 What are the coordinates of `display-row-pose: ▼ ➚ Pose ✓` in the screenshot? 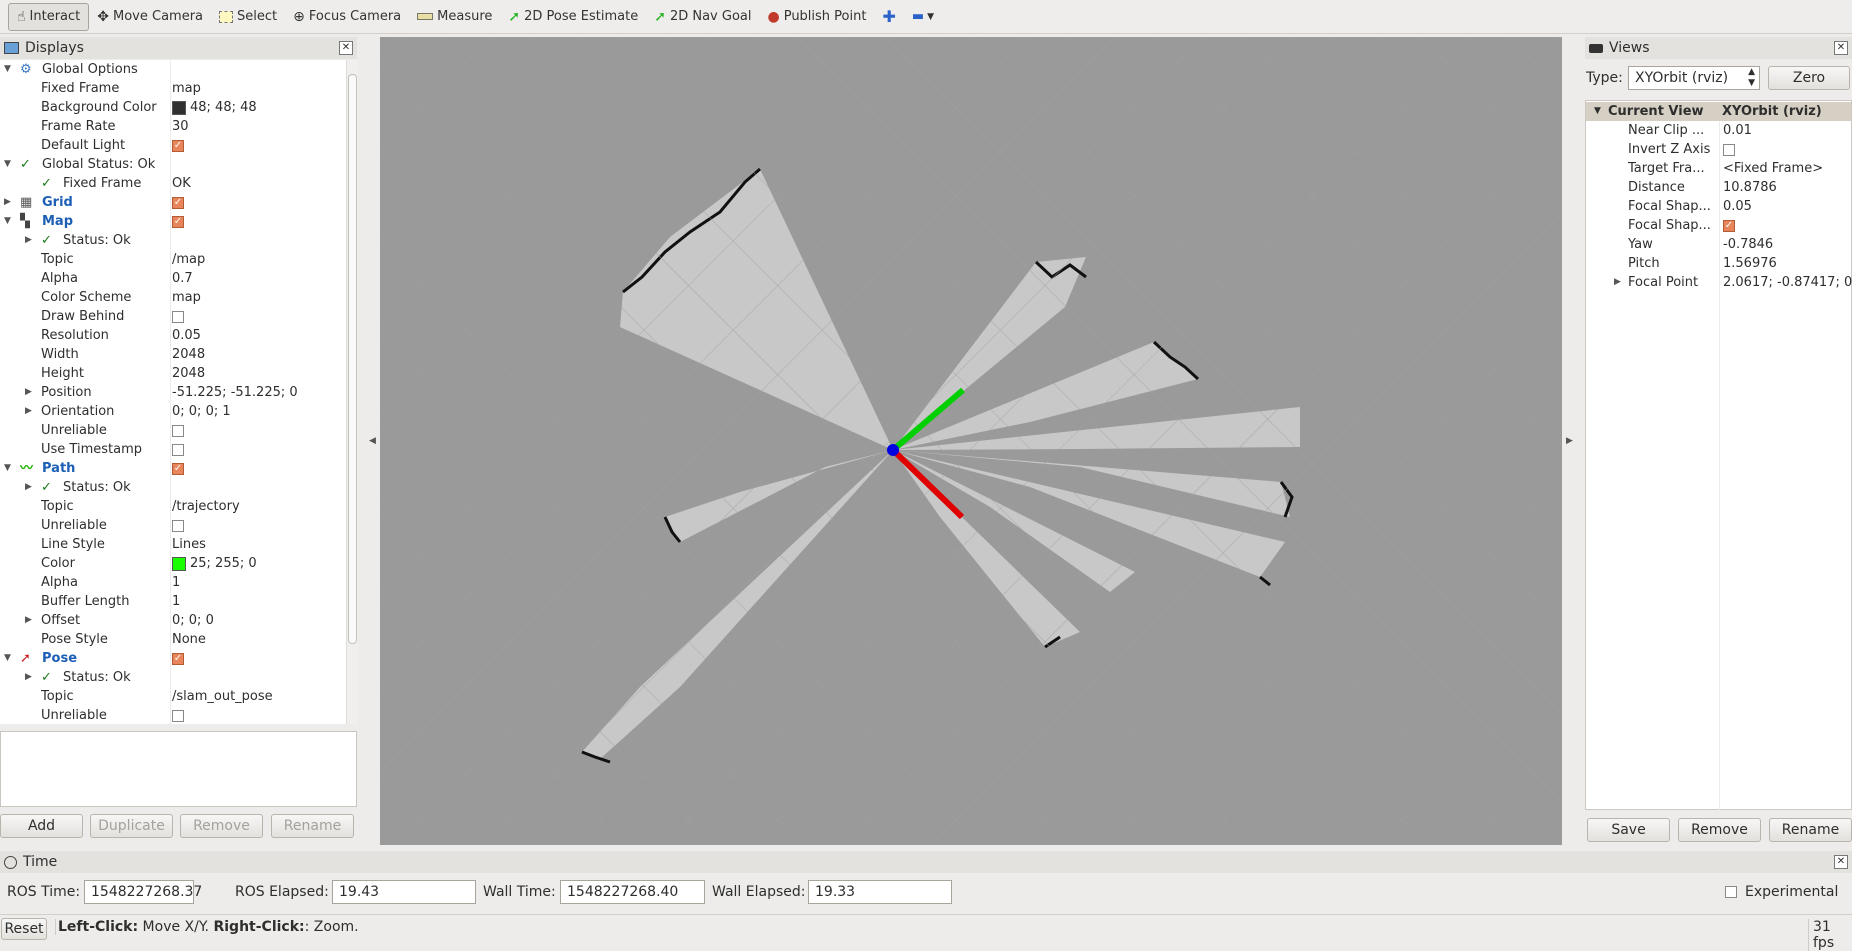 It's located at (173, 658).